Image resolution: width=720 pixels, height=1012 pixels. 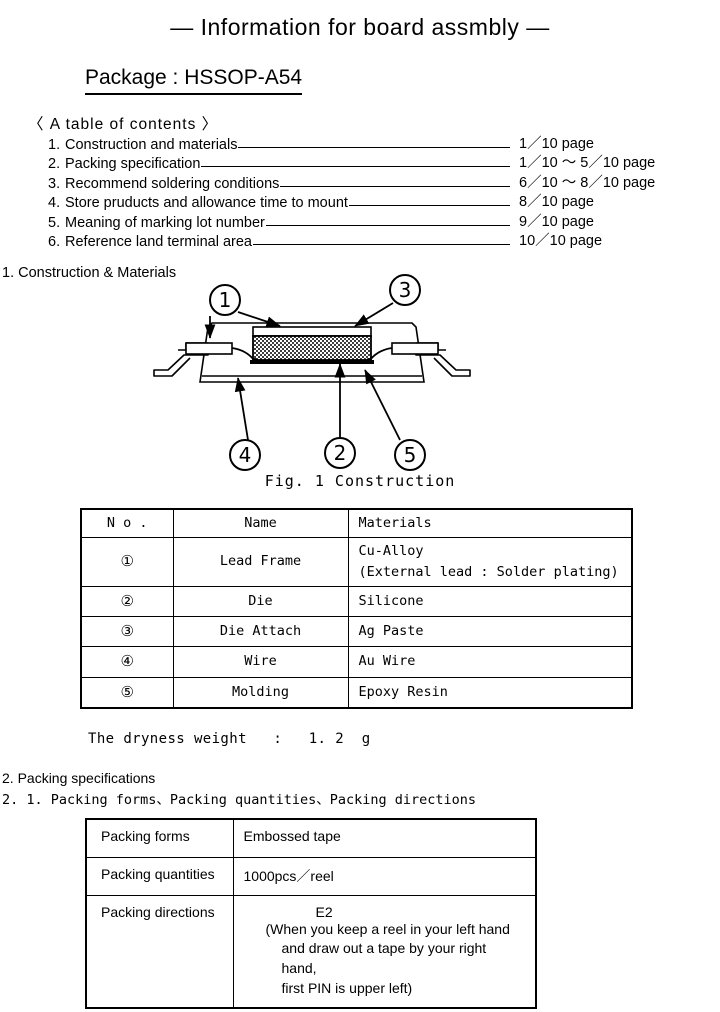 What do you see at coordinates (368, 143) in the screenshot?
I see `toc-item: 1. Construction and materials 1／10 page` at bounding box center [368, 143].